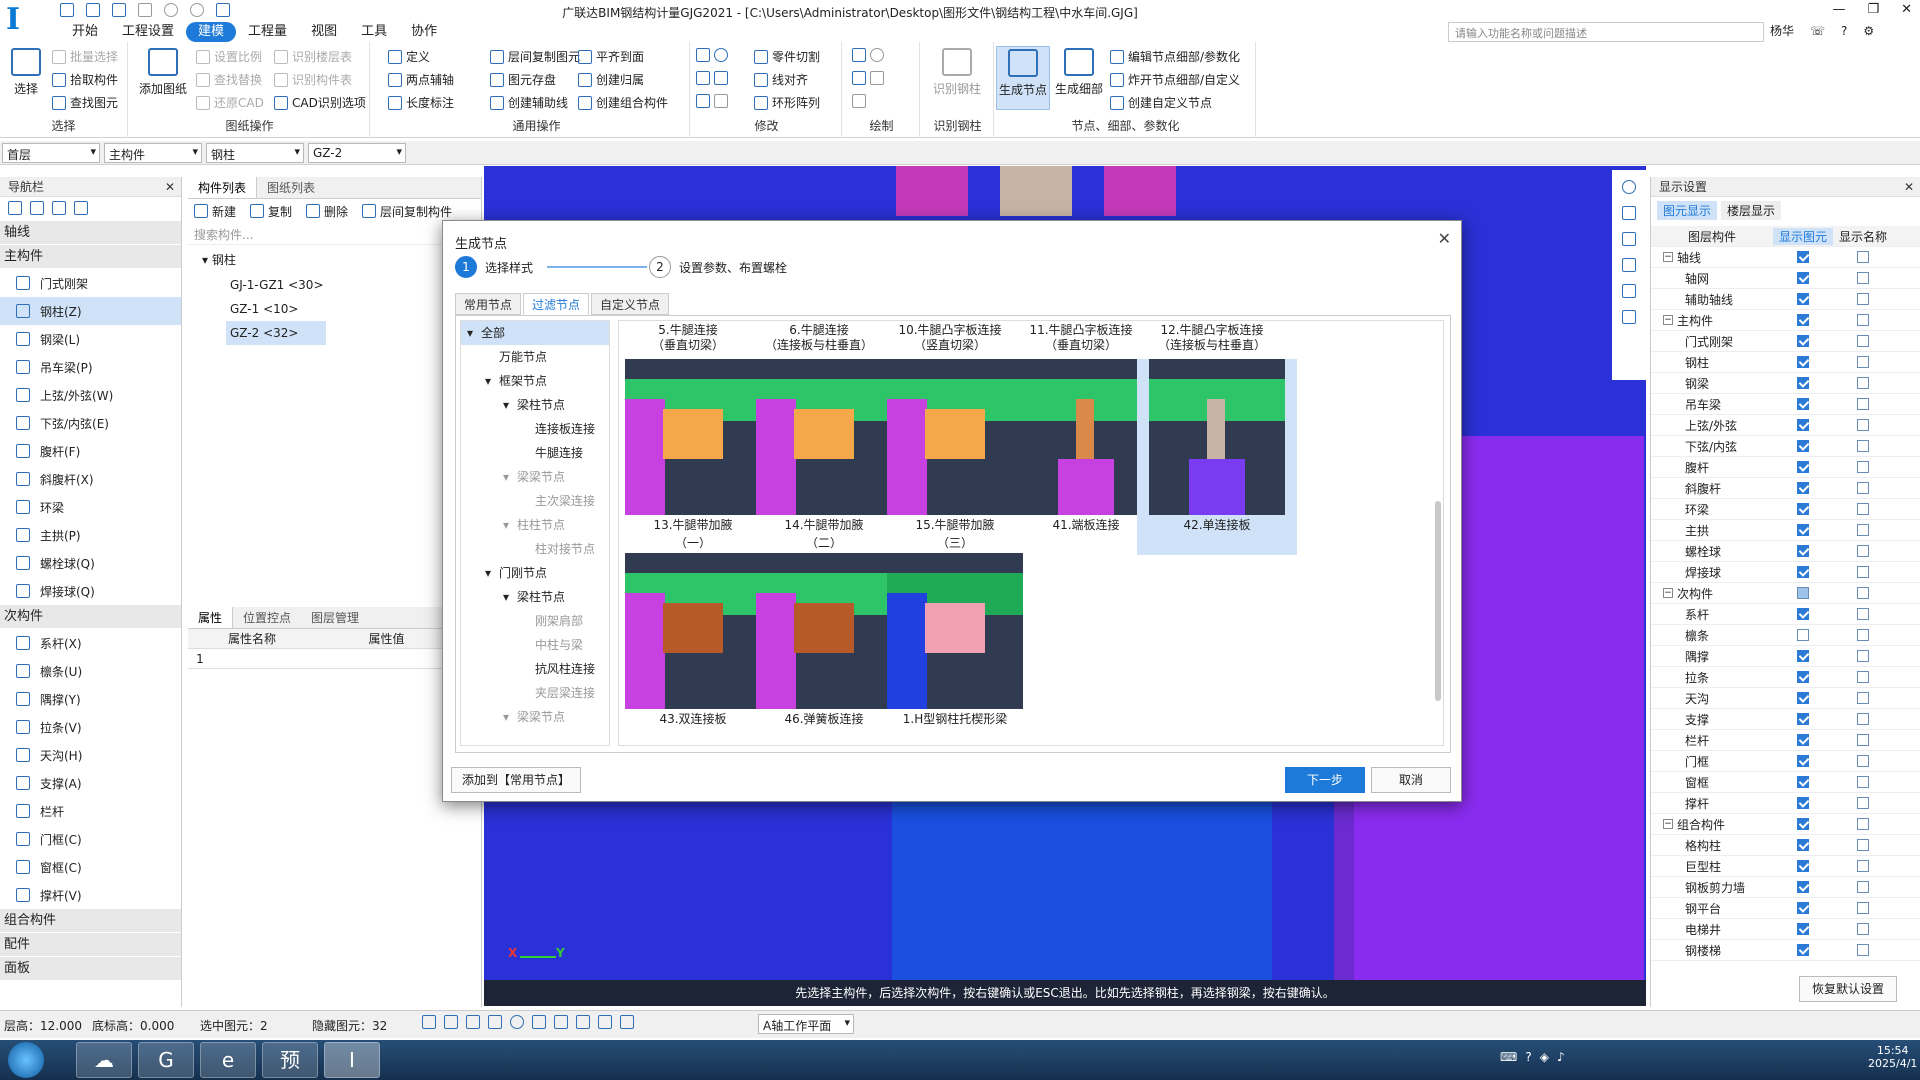 The image size is (1920, 1080). I want to click on nav-item: 斜腹杆(X), so click(90, 479).